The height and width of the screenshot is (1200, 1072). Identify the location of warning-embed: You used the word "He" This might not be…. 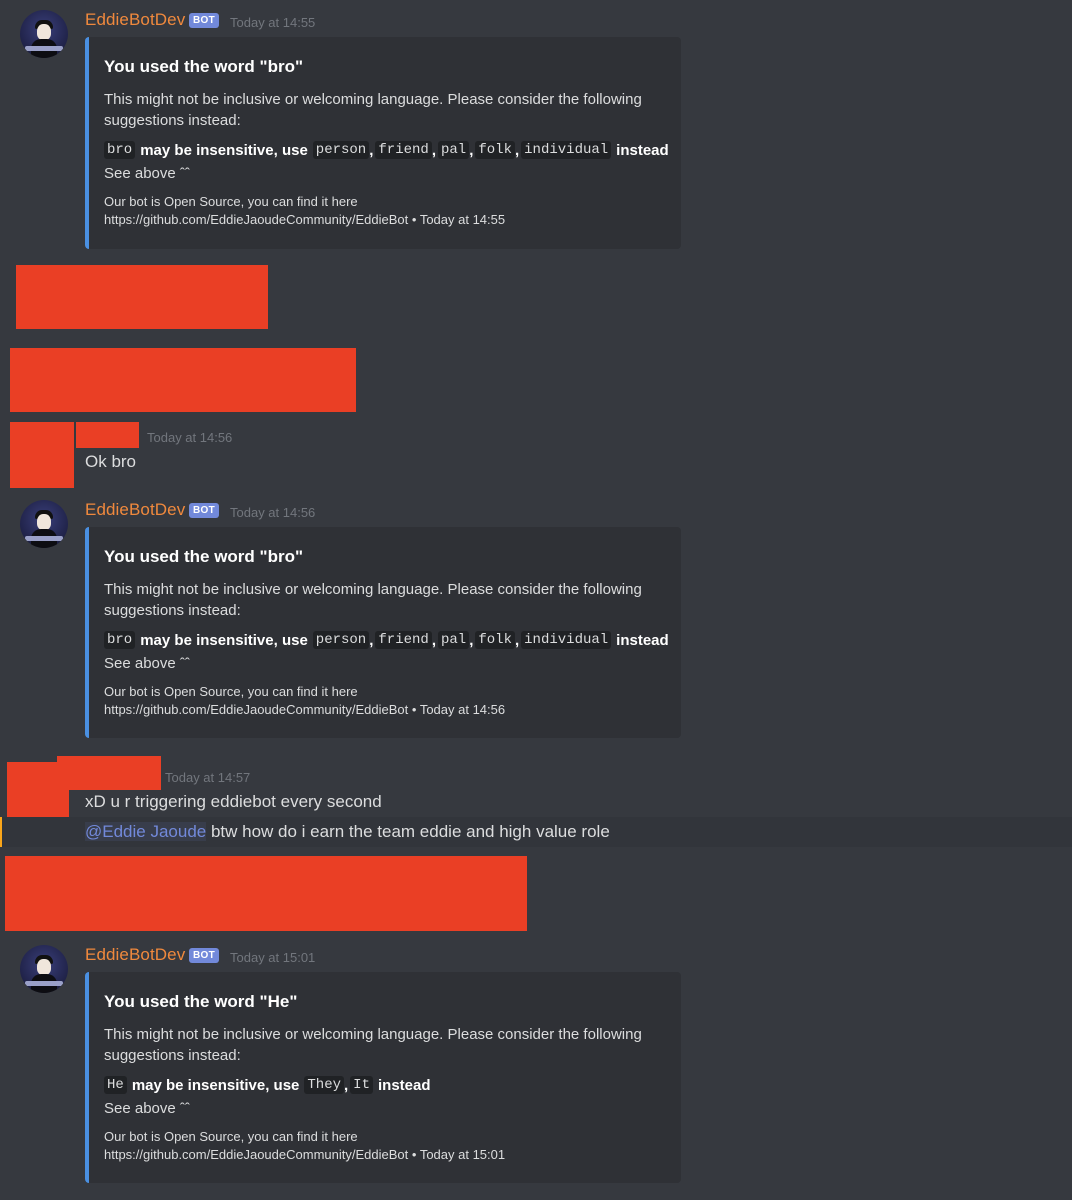
(383, 1077).